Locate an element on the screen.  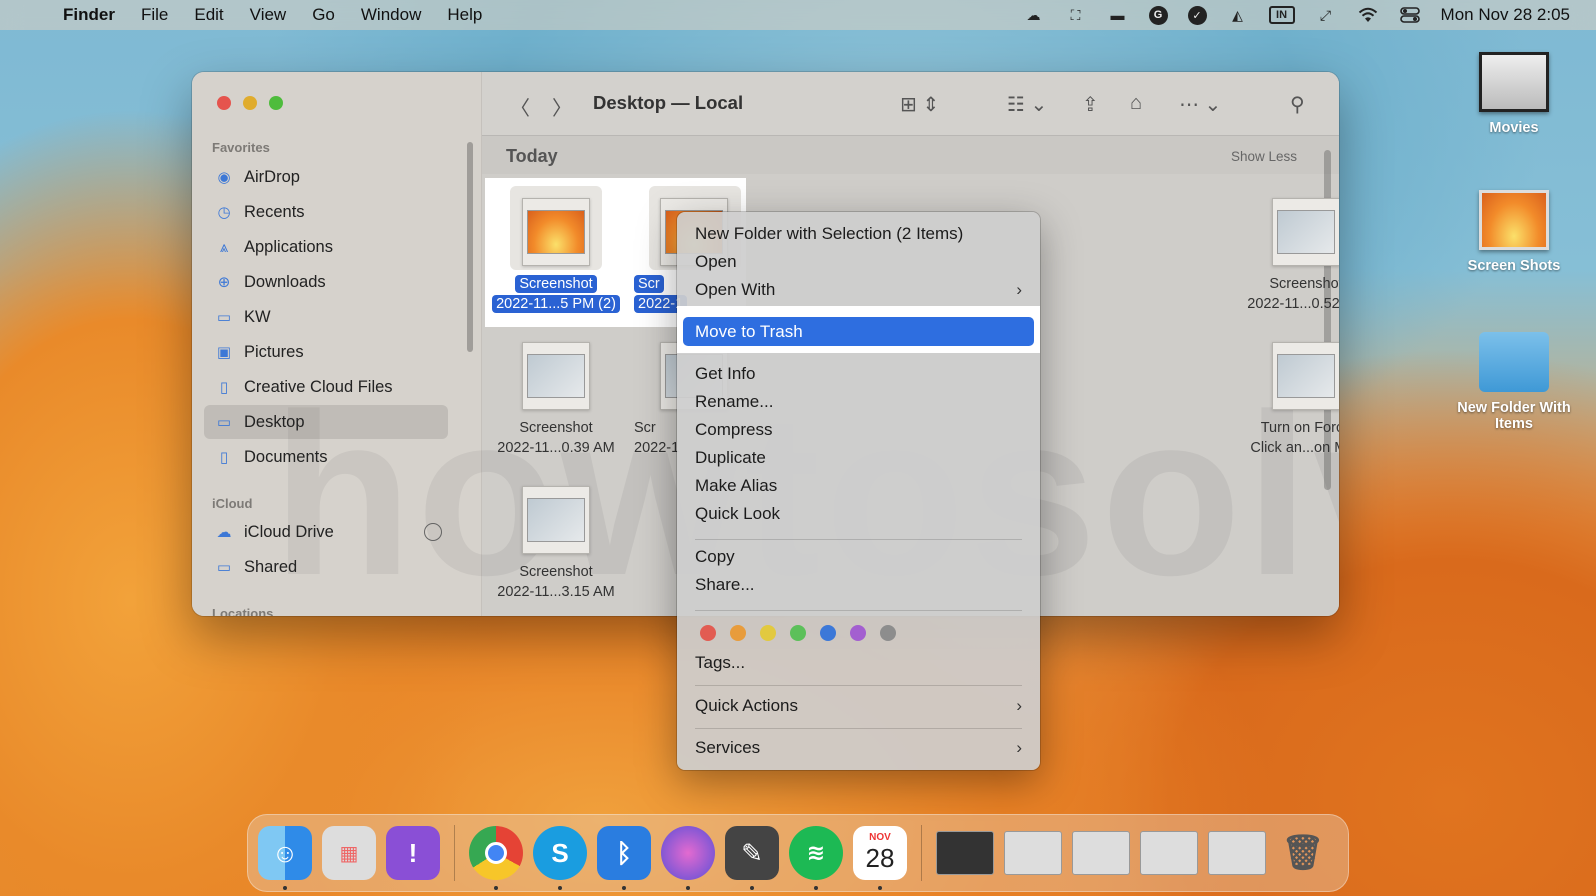
grammarly-icon: G is located at coordinates (1158, 15).